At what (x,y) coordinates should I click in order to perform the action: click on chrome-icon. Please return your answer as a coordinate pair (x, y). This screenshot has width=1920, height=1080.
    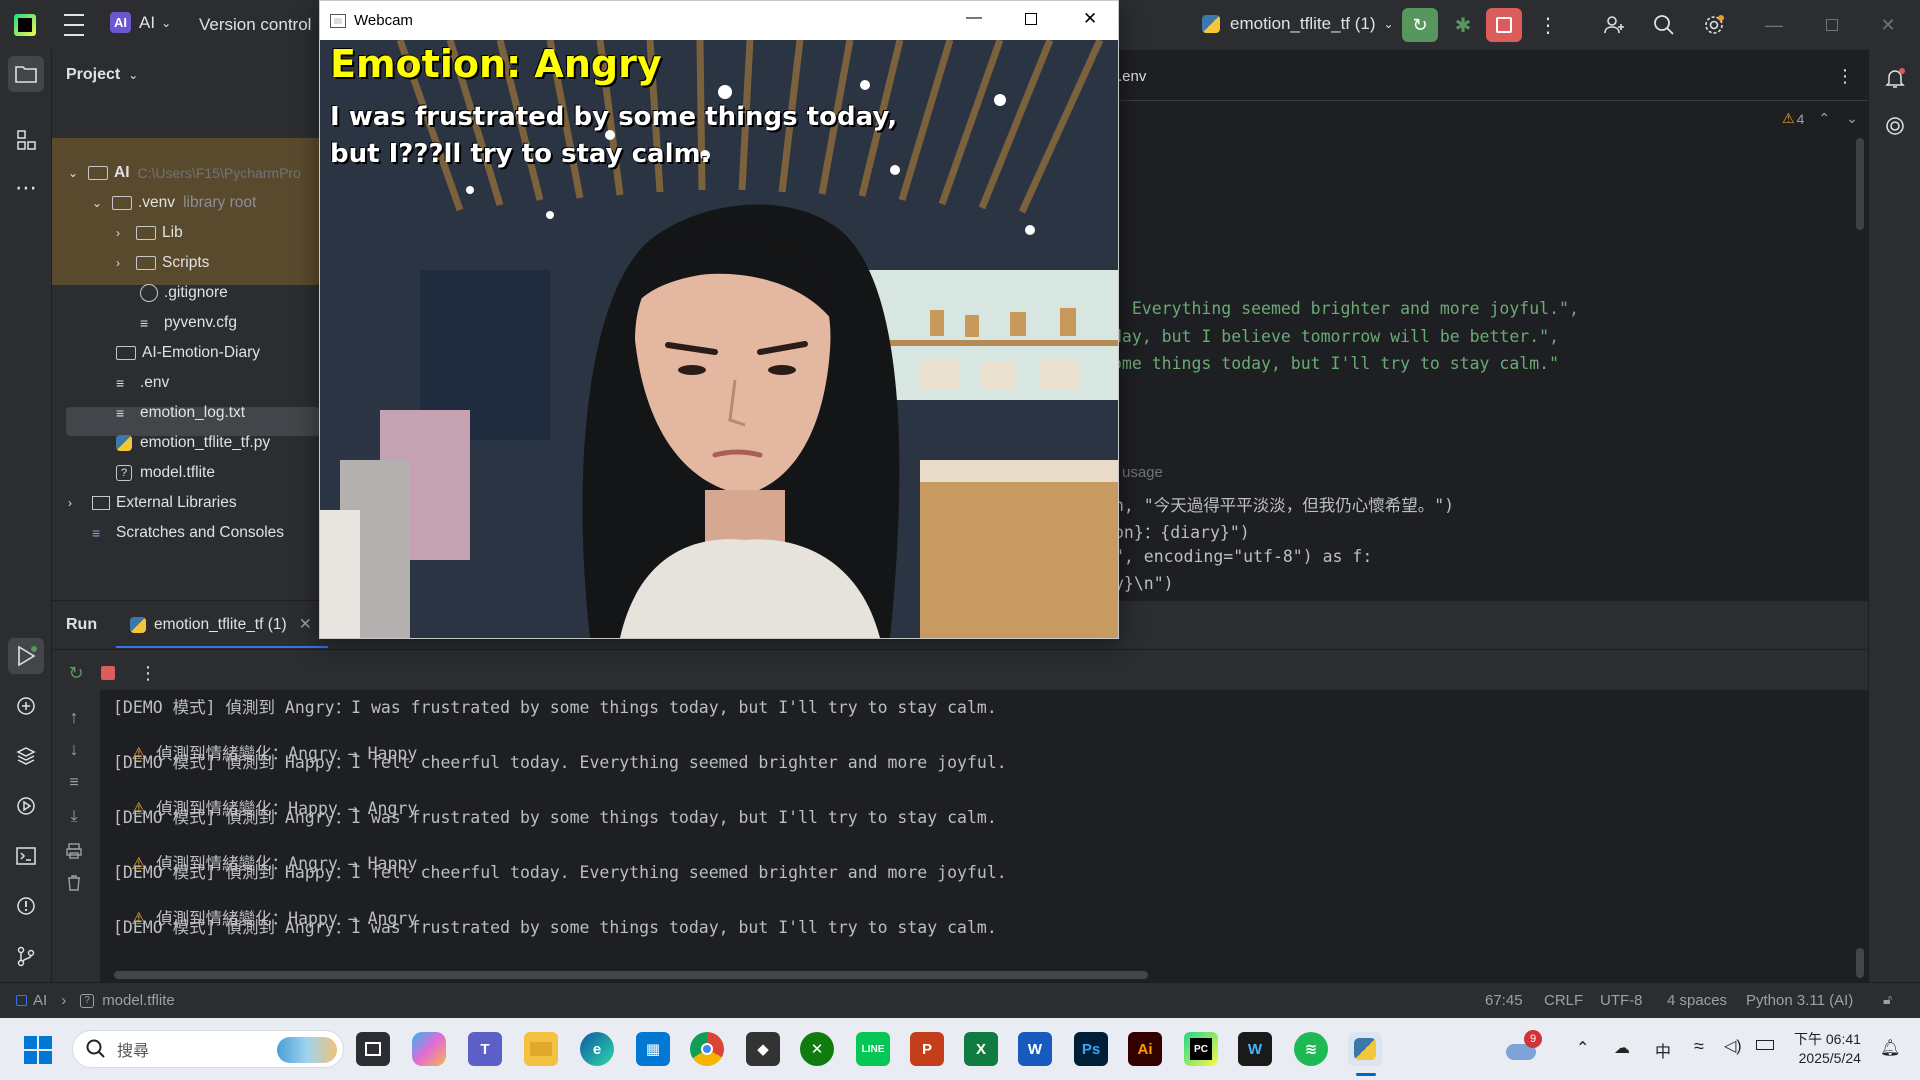
    Looking at the image, I should click on (707, 1049).